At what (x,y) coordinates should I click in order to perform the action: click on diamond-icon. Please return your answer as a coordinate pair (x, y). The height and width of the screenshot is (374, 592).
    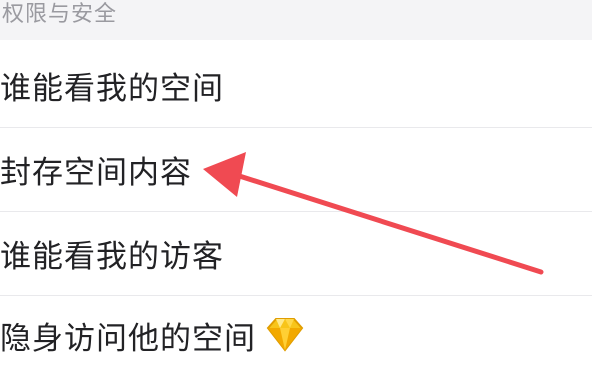
    Looking at the image, I should click on (285, 335).